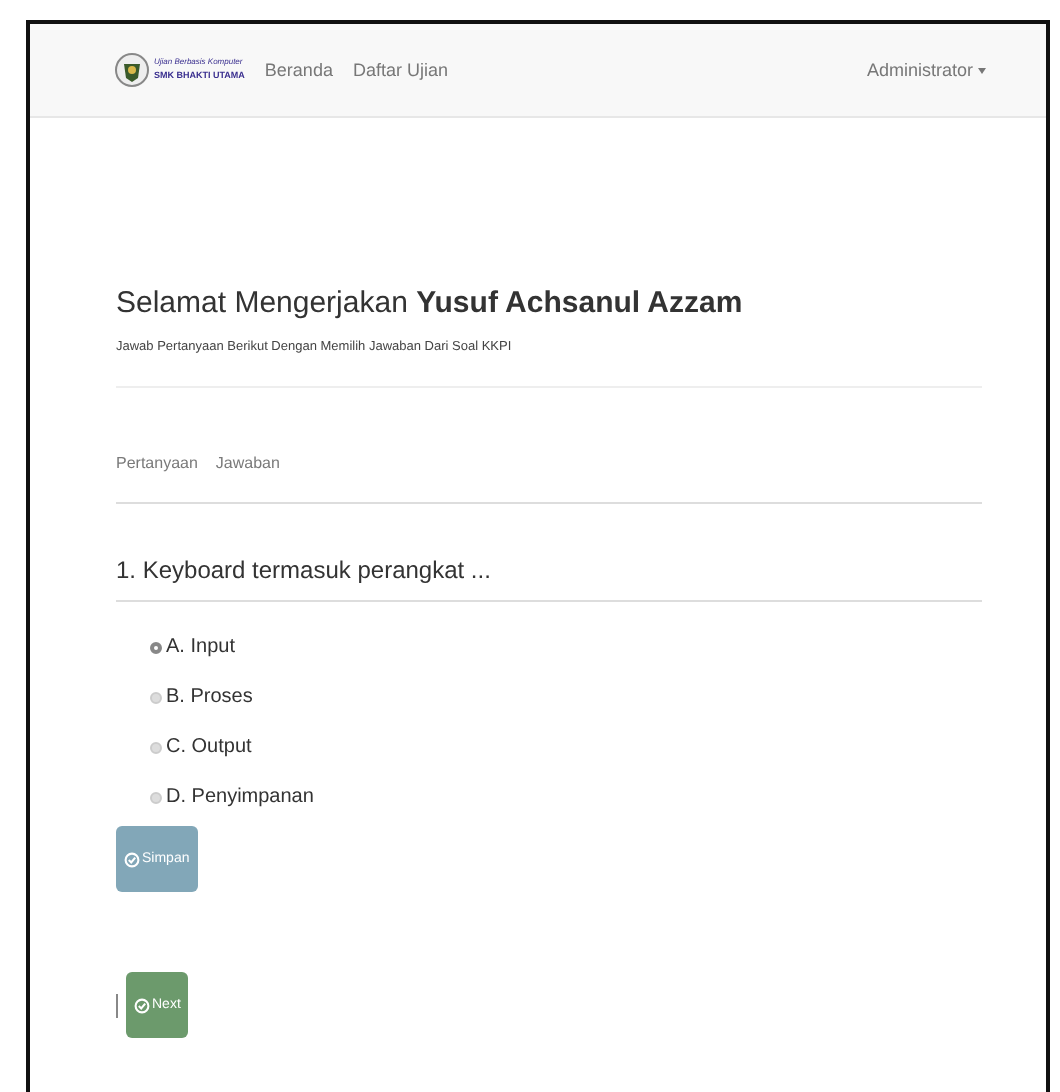 The image size is (1060, 1092). What do you see at coordinates (209, 747) in the screenshot?
I see `option-label: C. Output` at bounding box center [209, 747].